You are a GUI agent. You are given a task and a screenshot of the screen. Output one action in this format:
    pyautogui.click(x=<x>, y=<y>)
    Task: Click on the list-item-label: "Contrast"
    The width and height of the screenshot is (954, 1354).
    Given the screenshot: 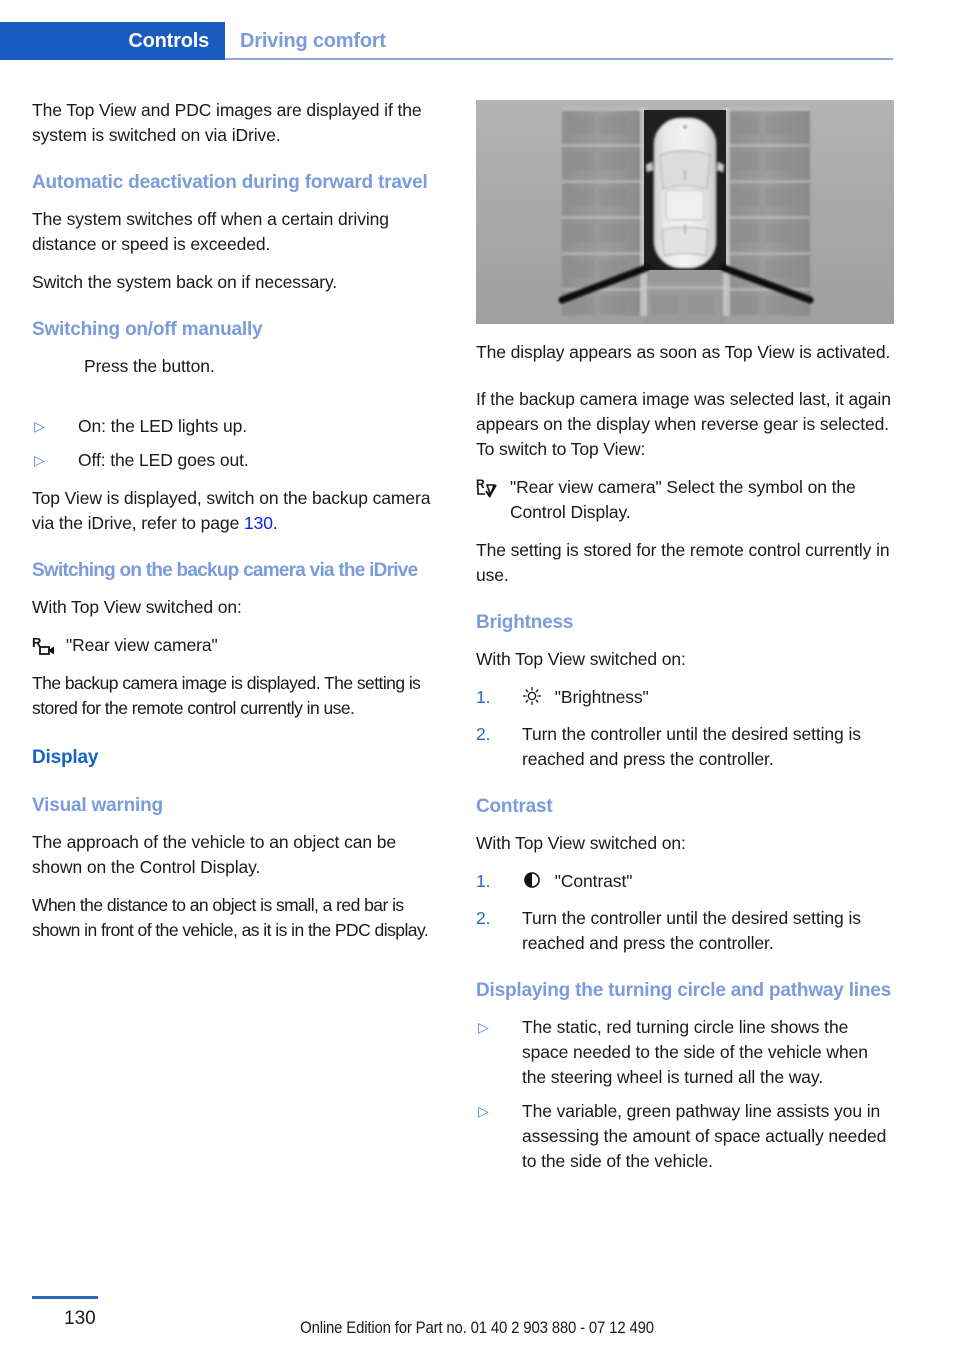 What is the action you would take?
    pyautogui.click(x=593, y=881)
    